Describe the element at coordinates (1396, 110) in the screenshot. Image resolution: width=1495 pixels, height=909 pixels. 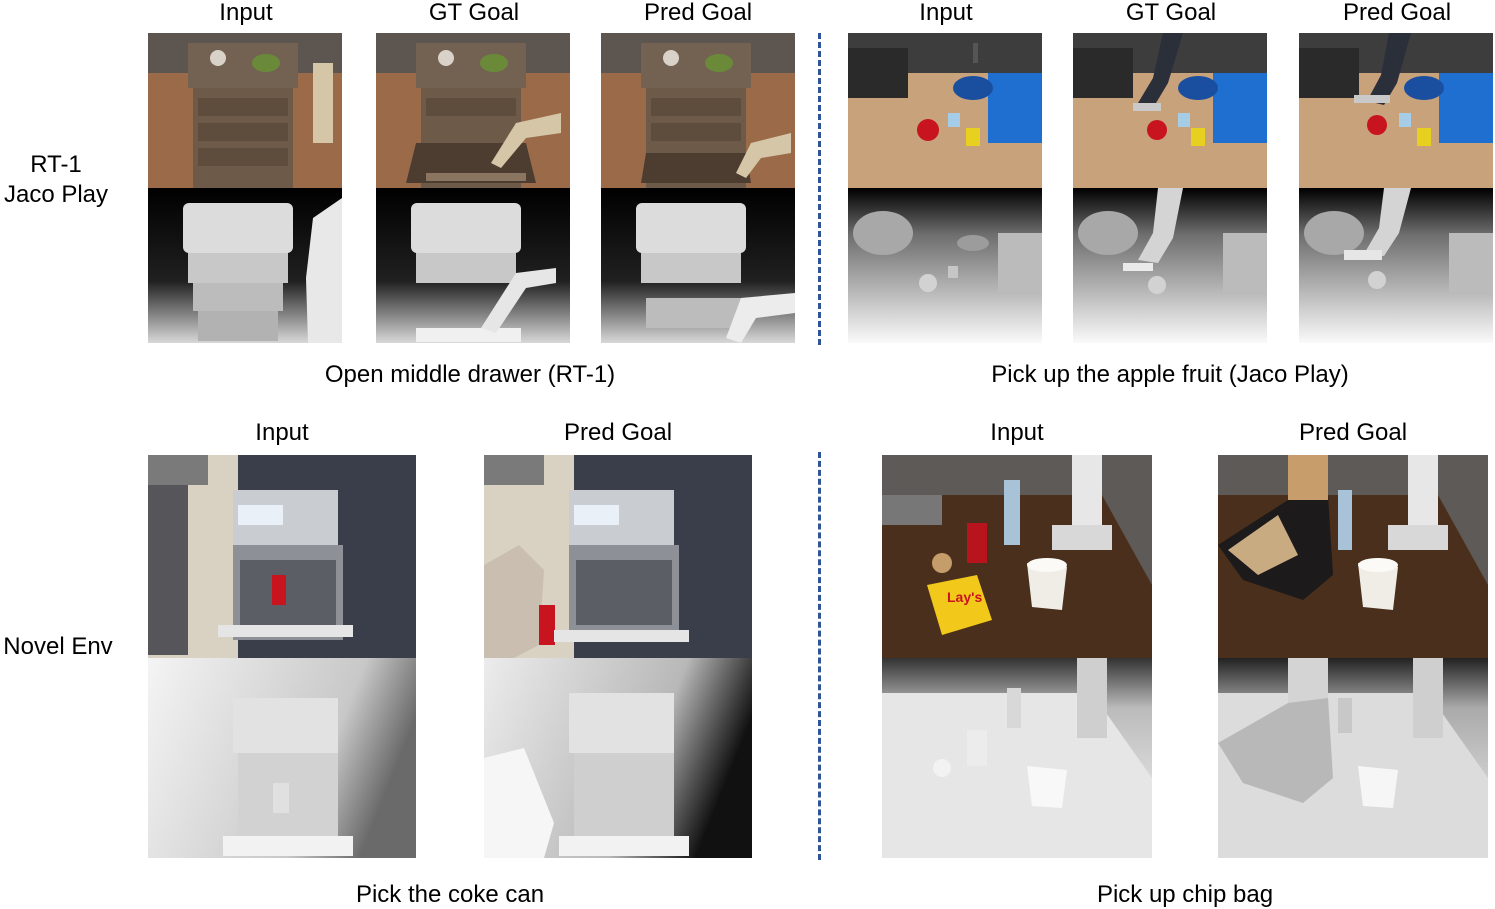
I see `rgb-apple-pred-goal` at that location.